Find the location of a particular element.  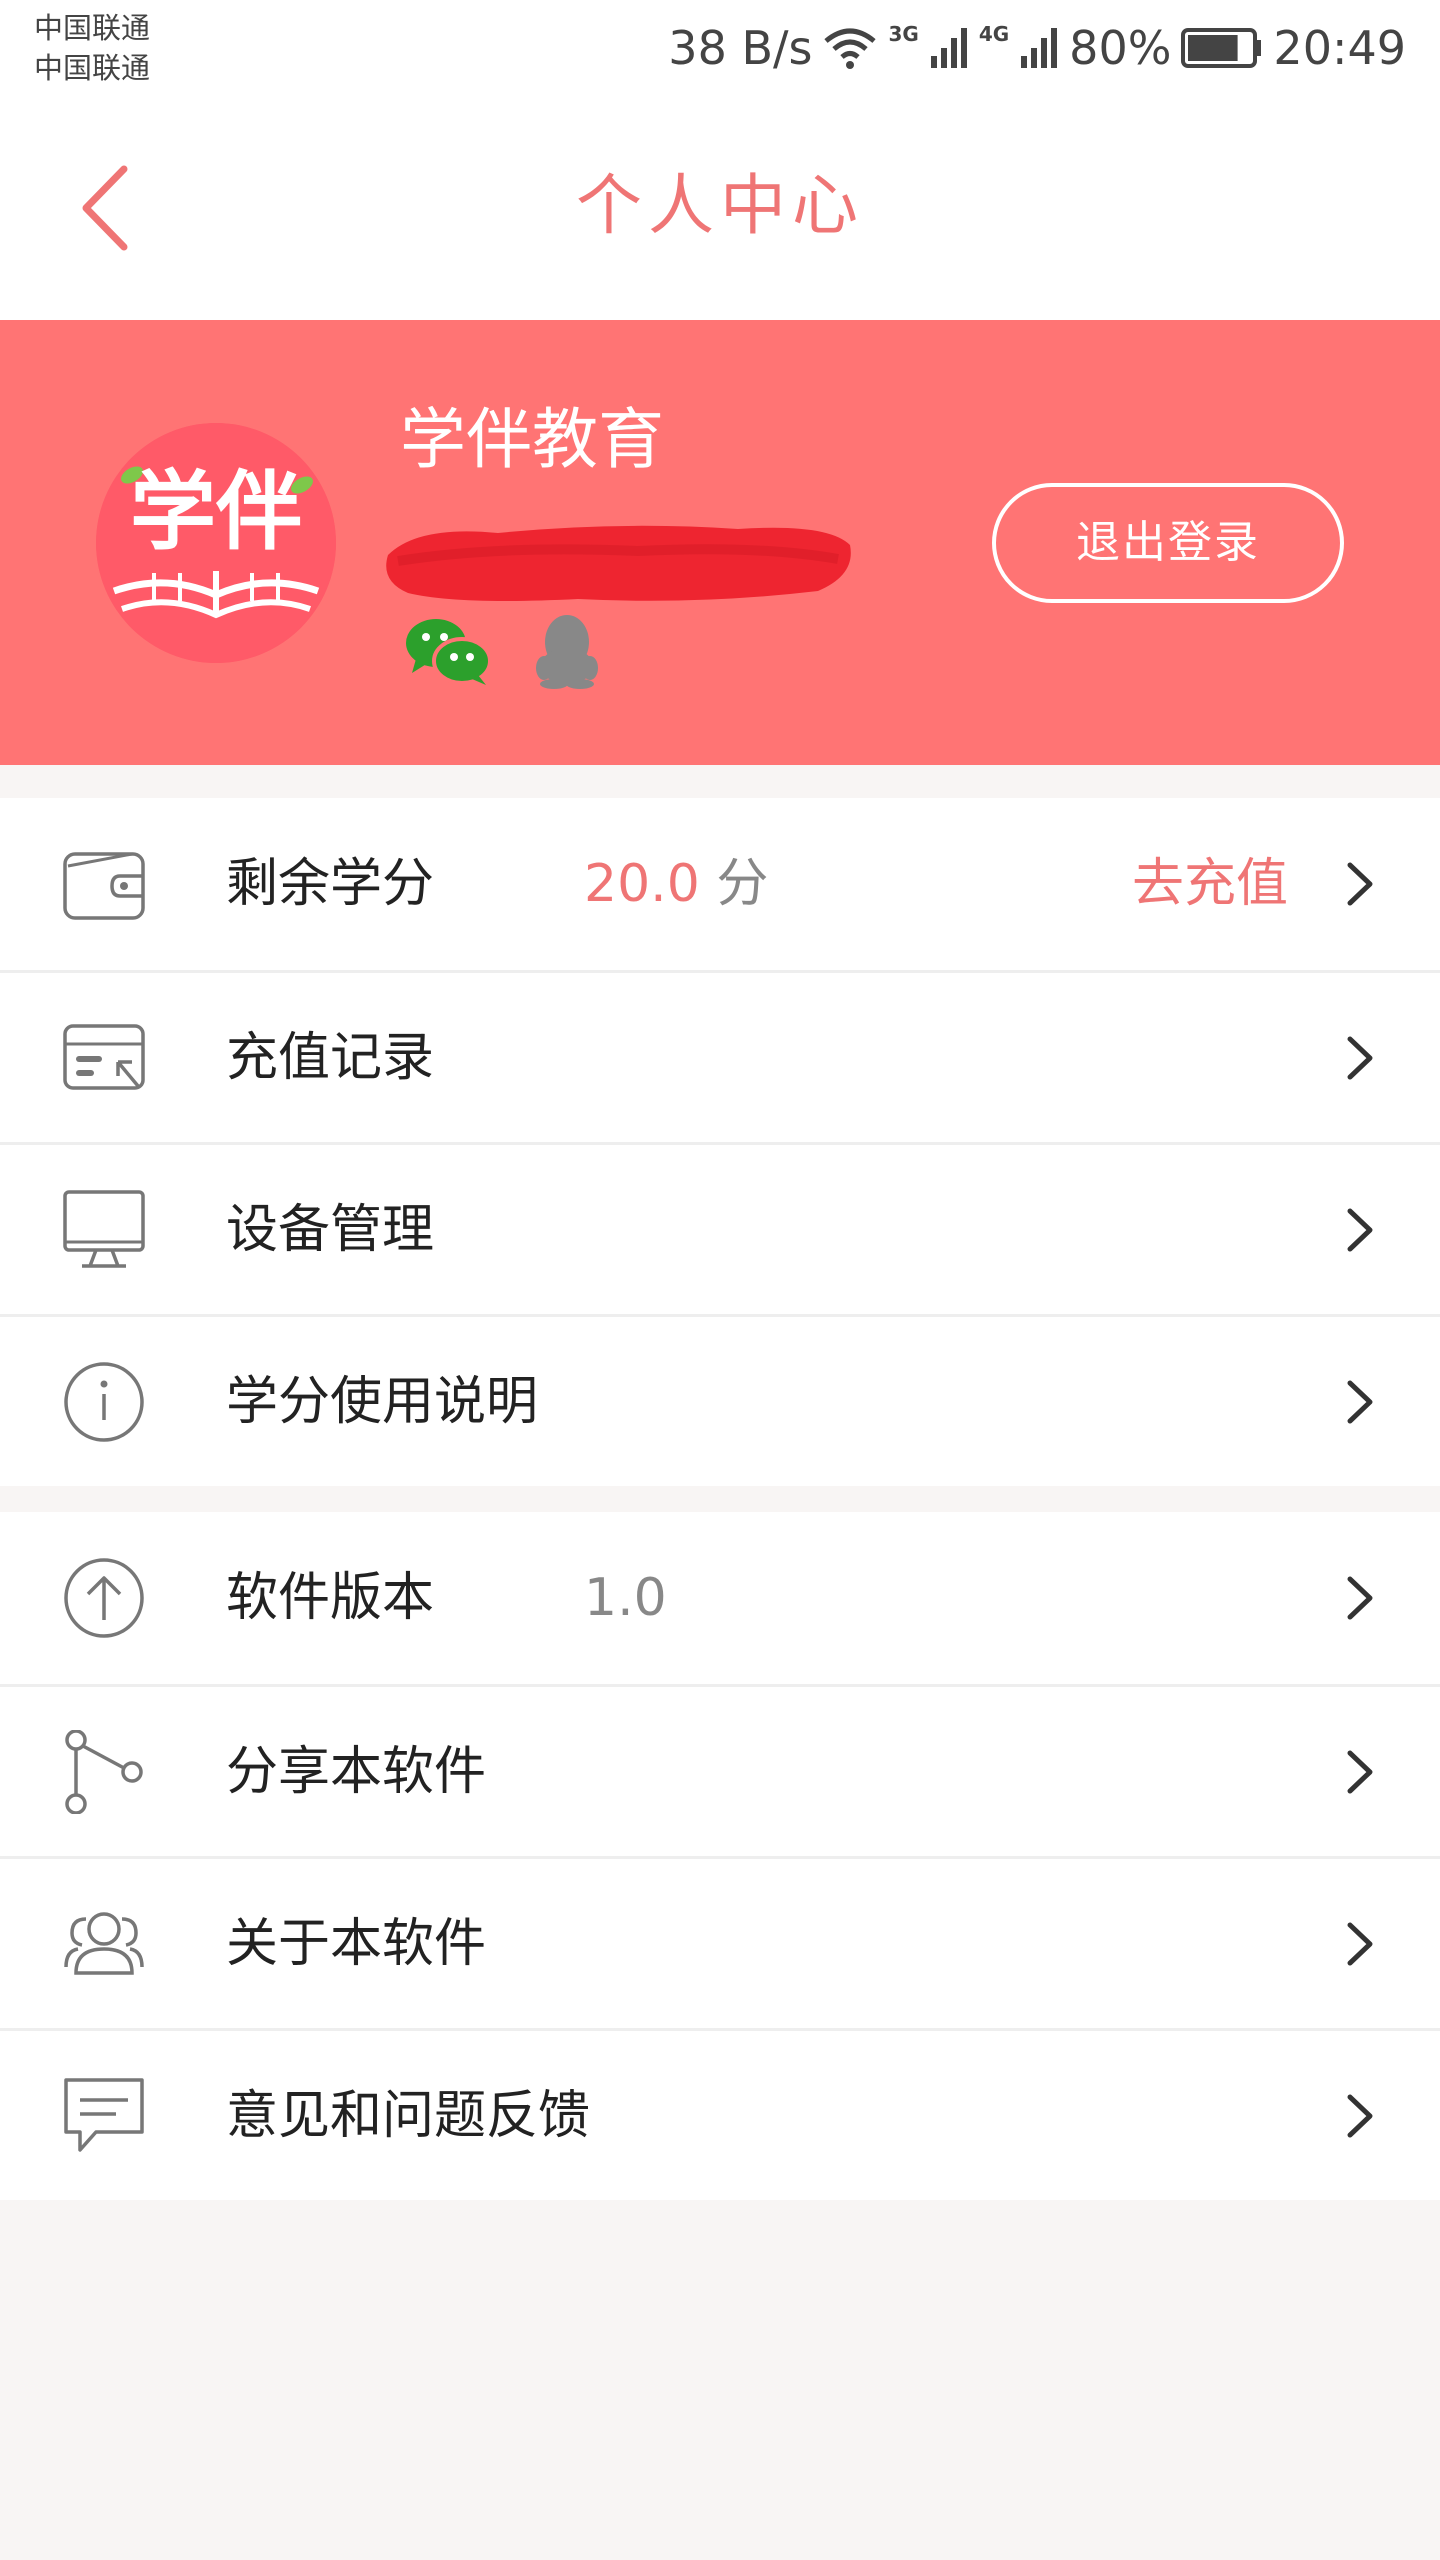

wifi-icon is located at coordinates (850, 48).